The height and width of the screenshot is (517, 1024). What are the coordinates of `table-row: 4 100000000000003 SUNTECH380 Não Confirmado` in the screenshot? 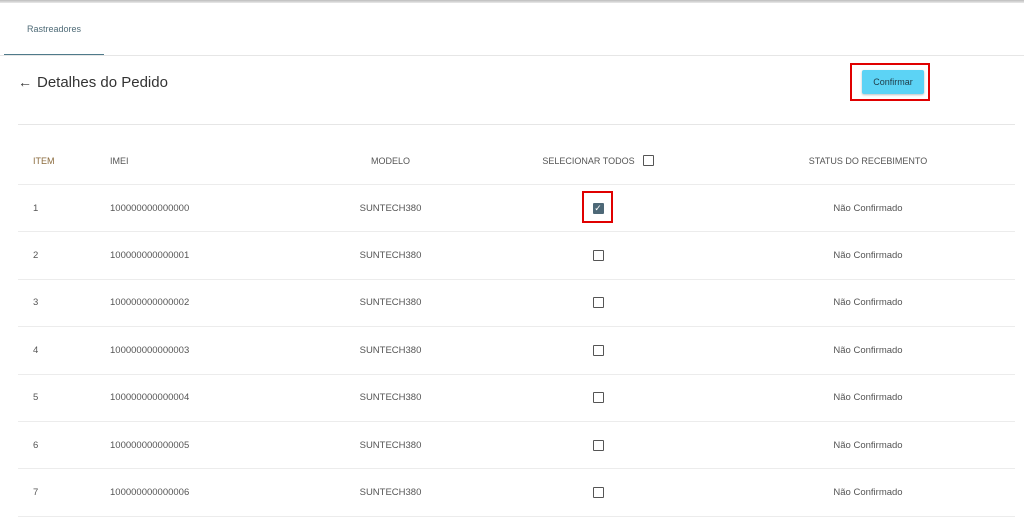 It's located at (516, 351).